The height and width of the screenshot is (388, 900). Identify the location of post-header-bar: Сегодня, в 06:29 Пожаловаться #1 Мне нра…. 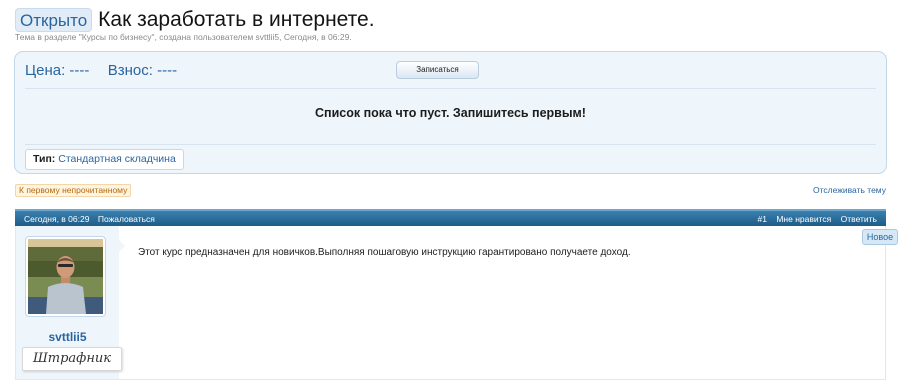
(450, 217).